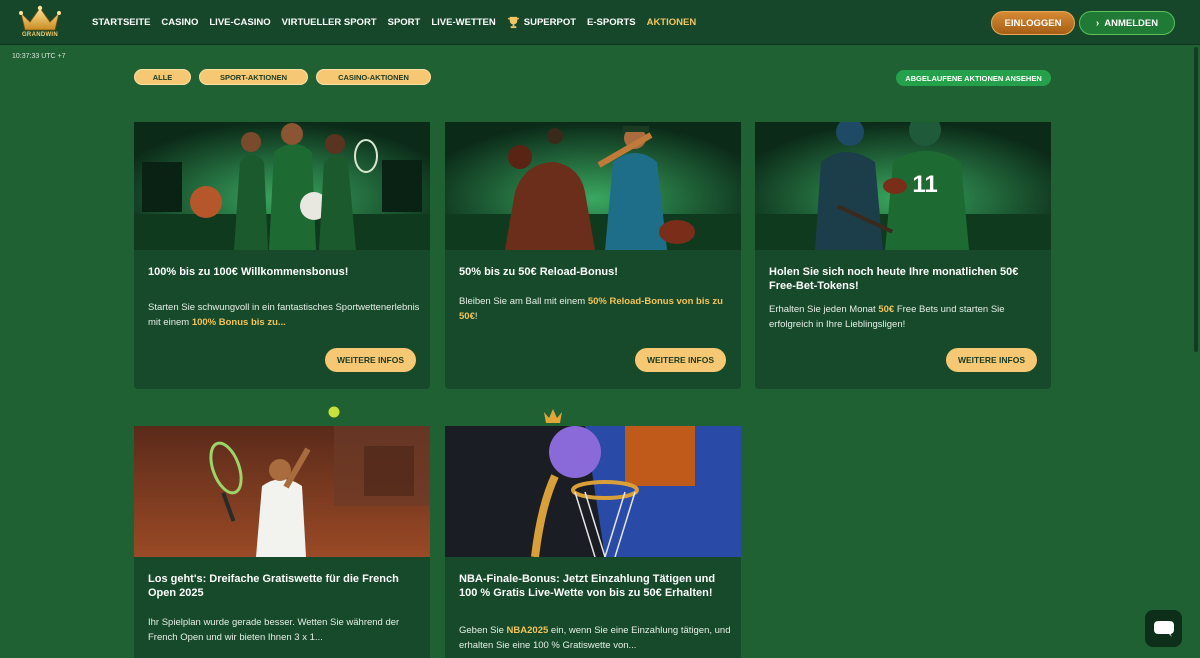  Describe the element at coordinates (973, 78) in the screenshot. I see `expired-promotions-button: ABGELAUFENE AKTIONEN ANSEHEN` at that location.